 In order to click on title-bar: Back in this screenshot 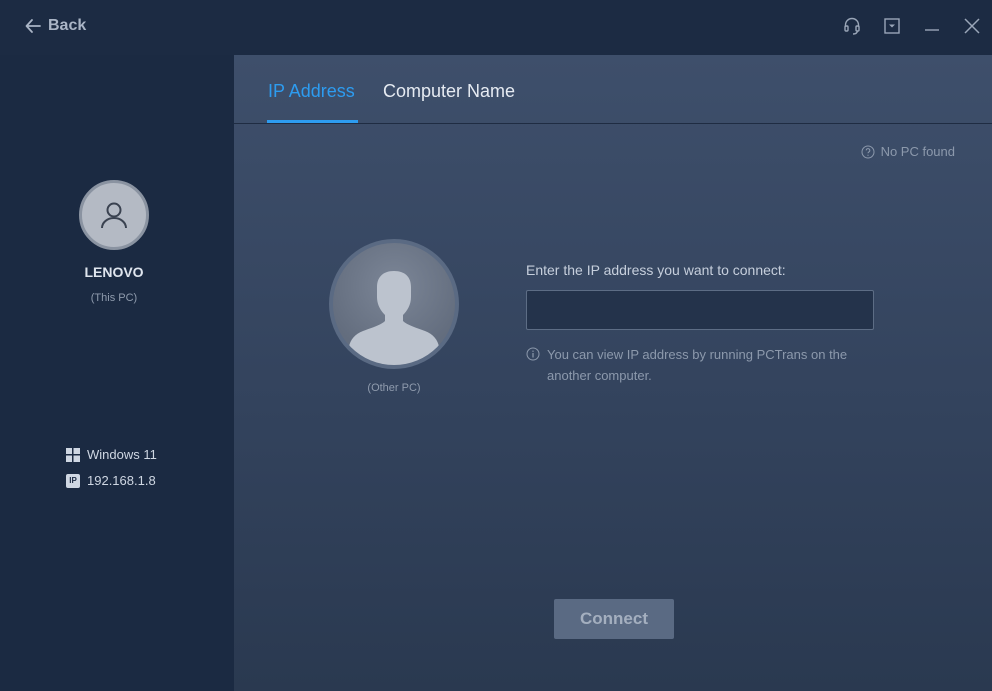, I will do `click(496, 27)`.